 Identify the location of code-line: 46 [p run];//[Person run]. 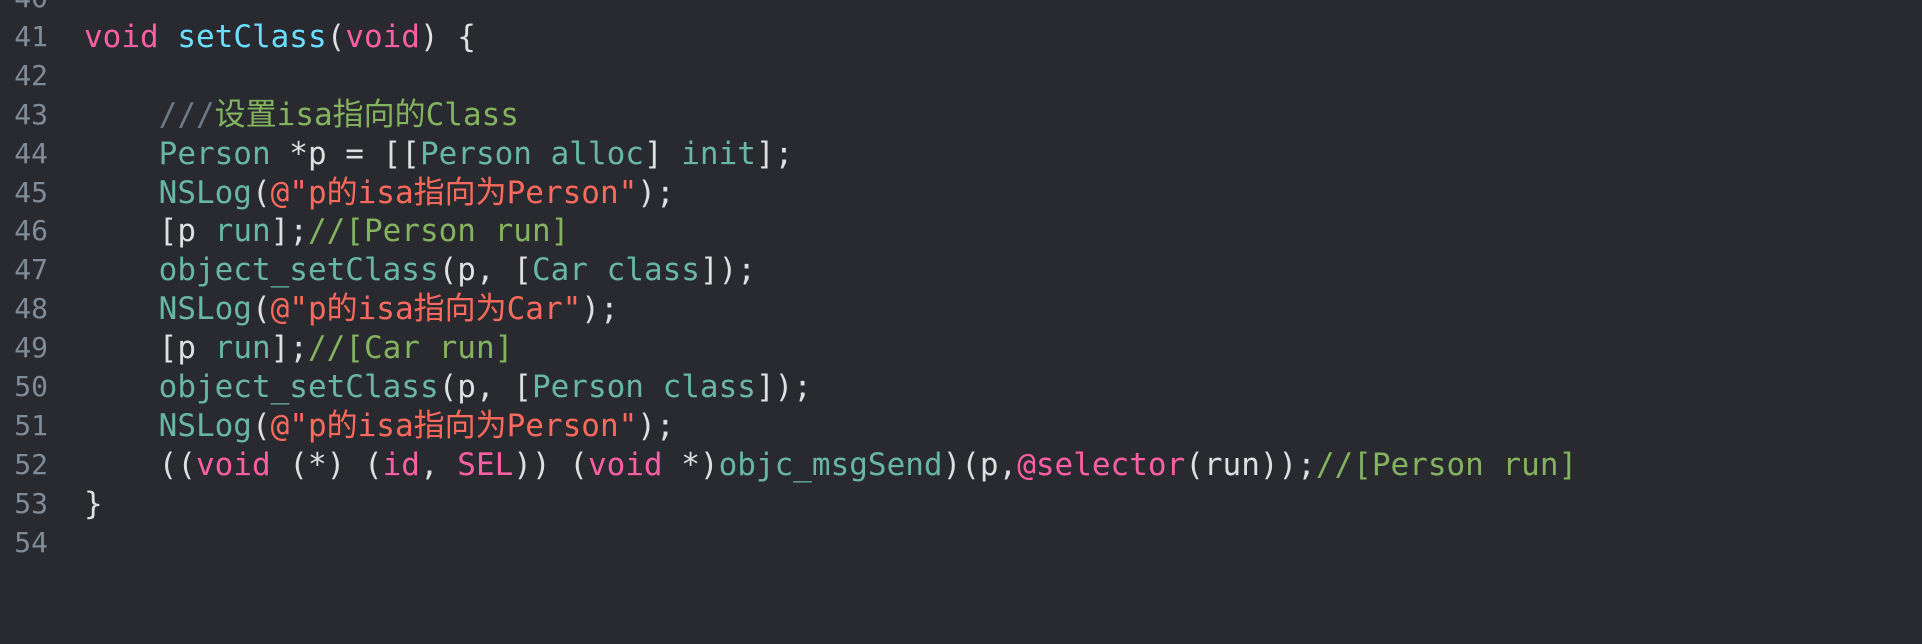
(961, 231).